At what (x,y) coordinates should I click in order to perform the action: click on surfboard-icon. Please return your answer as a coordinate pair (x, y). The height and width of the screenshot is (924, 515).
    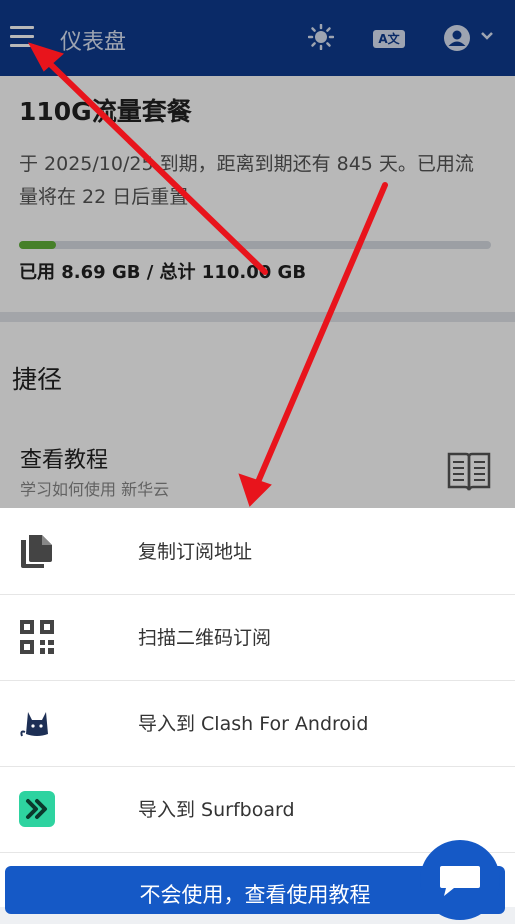
    Looking at the image, I should click on (37, 809).